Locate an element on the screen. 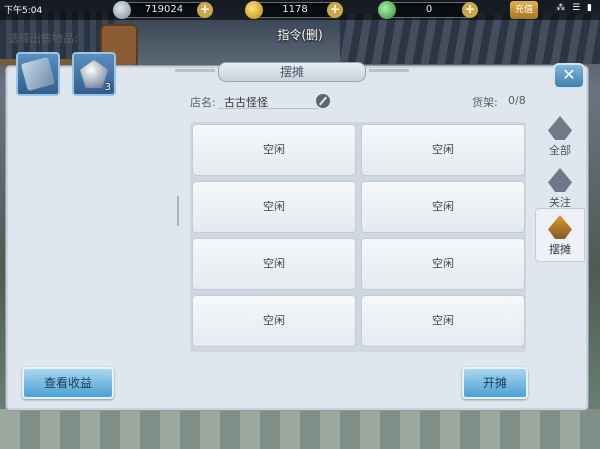  tab-stall: 摆摊 is located at coordinates (560, 235).